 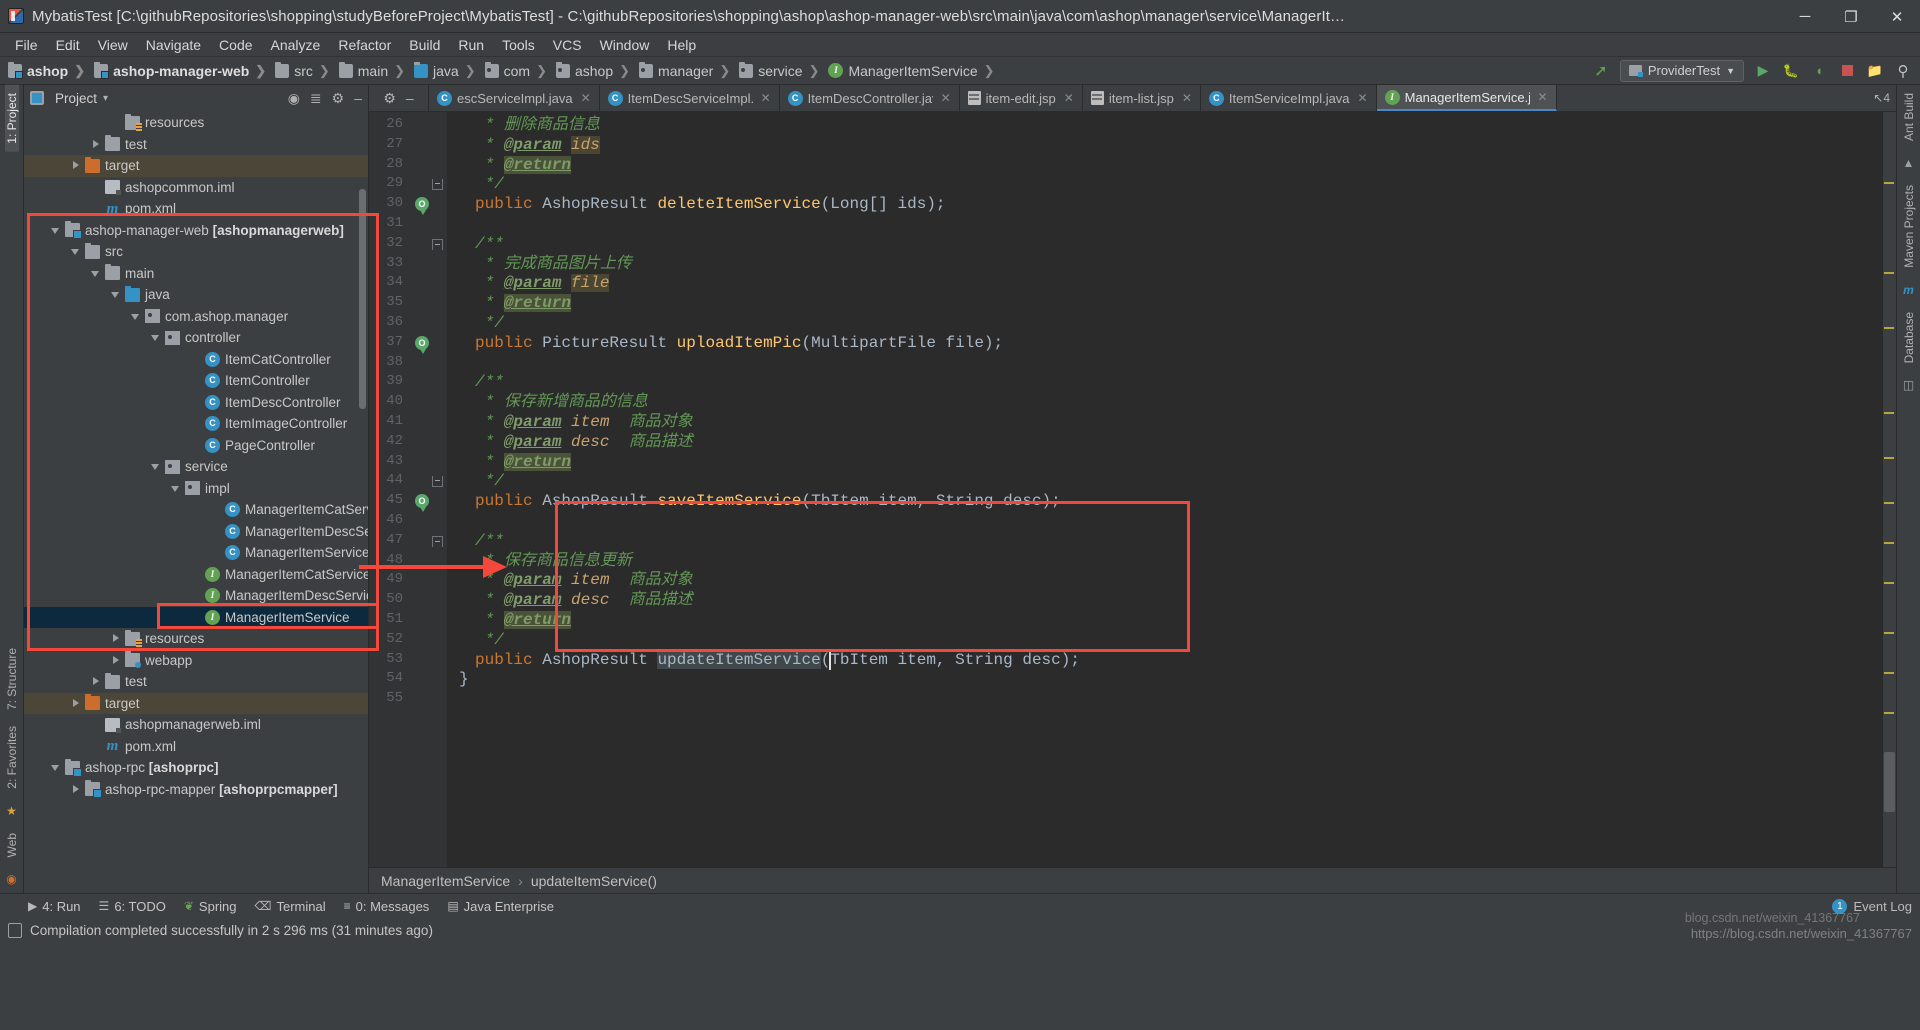 What do you see at coordinates (182, 70) in the screenshot?
I see `navbar-crumb-ashop-manager-web: ashop-manager-web ❯` at bounding box center [182, 70].